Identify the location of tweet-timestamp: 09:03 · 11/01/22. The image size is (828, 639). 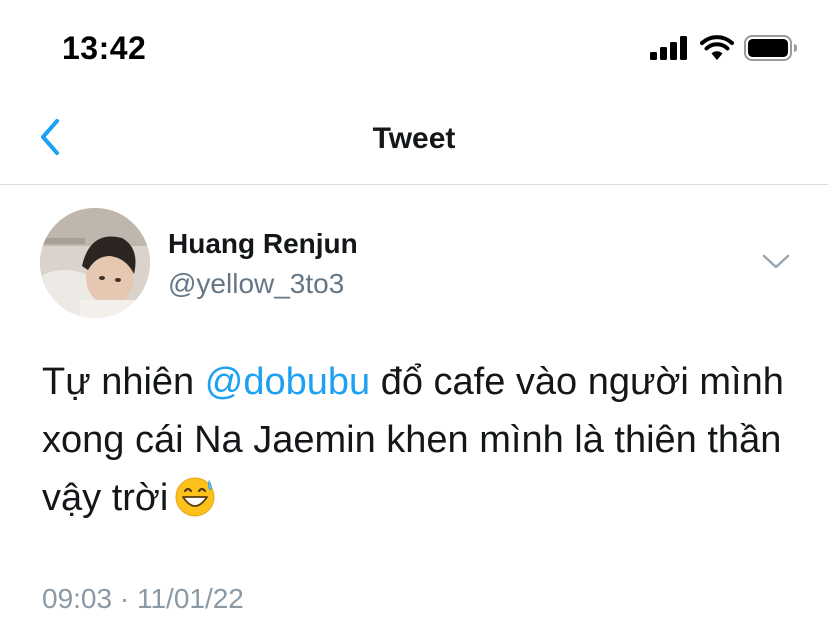
(143, 599).